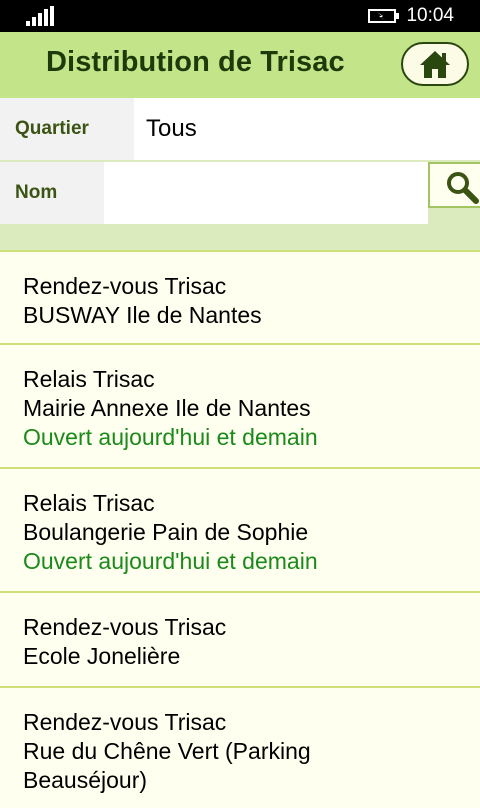 This screenshot has height=808, width=480. I want to click on signal-strength-icon, so click(40, 16).